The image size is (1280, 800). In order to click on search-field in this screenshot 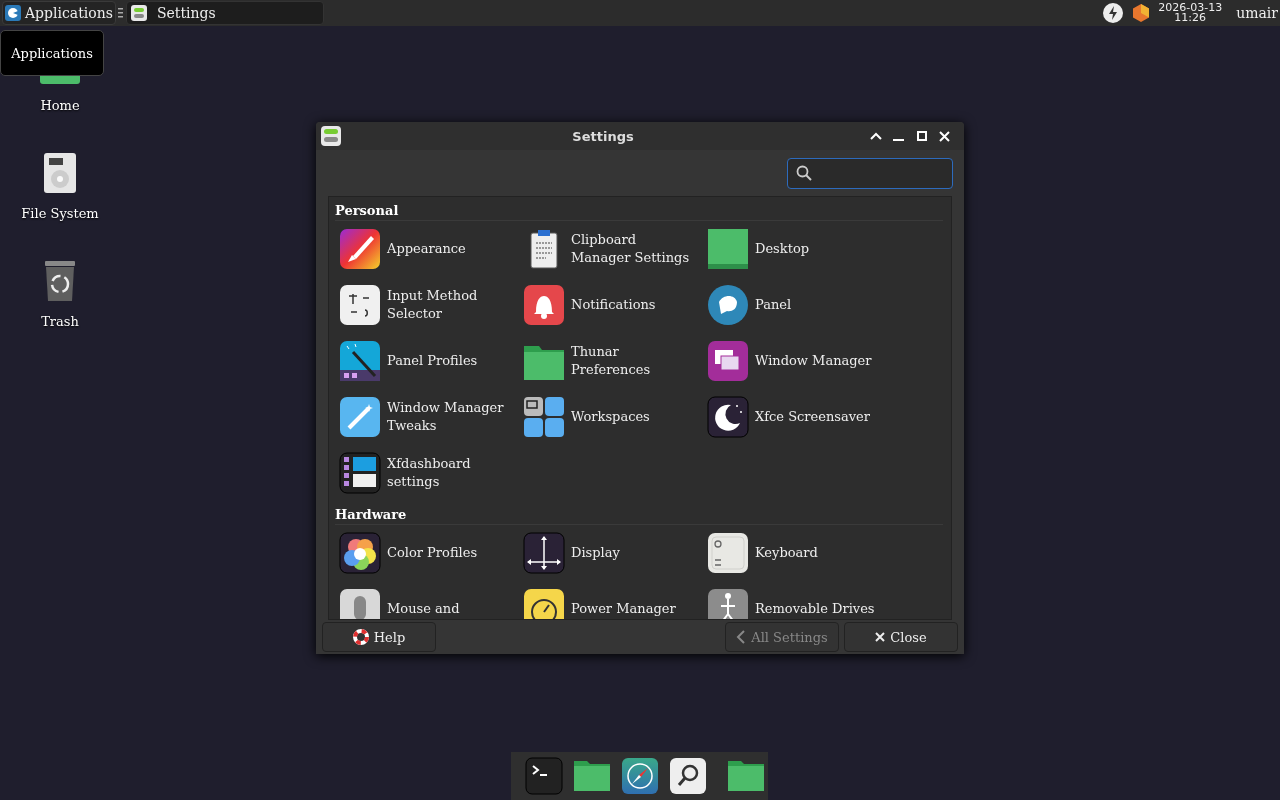, I will do `click(870, 173)`.